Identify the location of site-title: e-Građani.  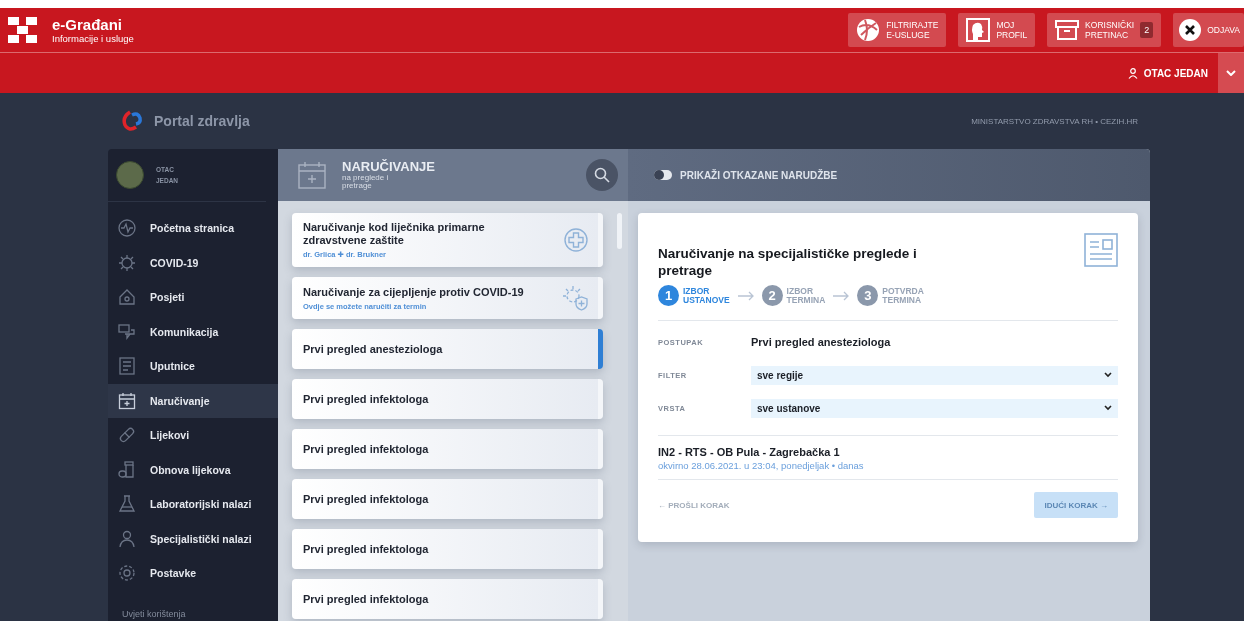
(88, 24).